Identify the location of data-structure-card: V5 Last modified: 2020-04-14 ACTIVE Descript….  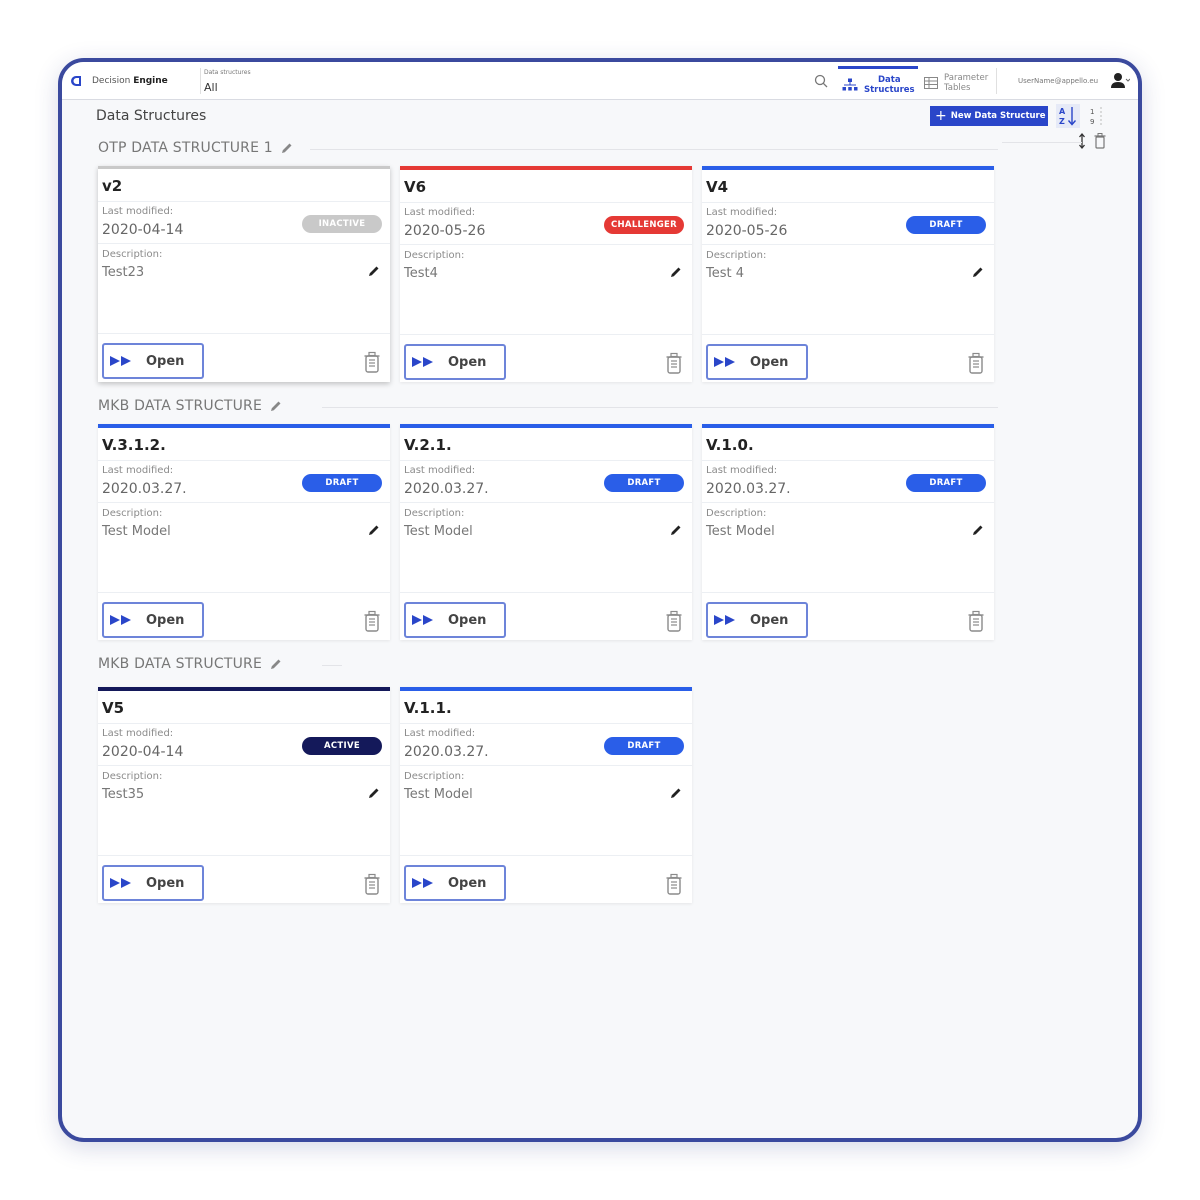
(244, 795).